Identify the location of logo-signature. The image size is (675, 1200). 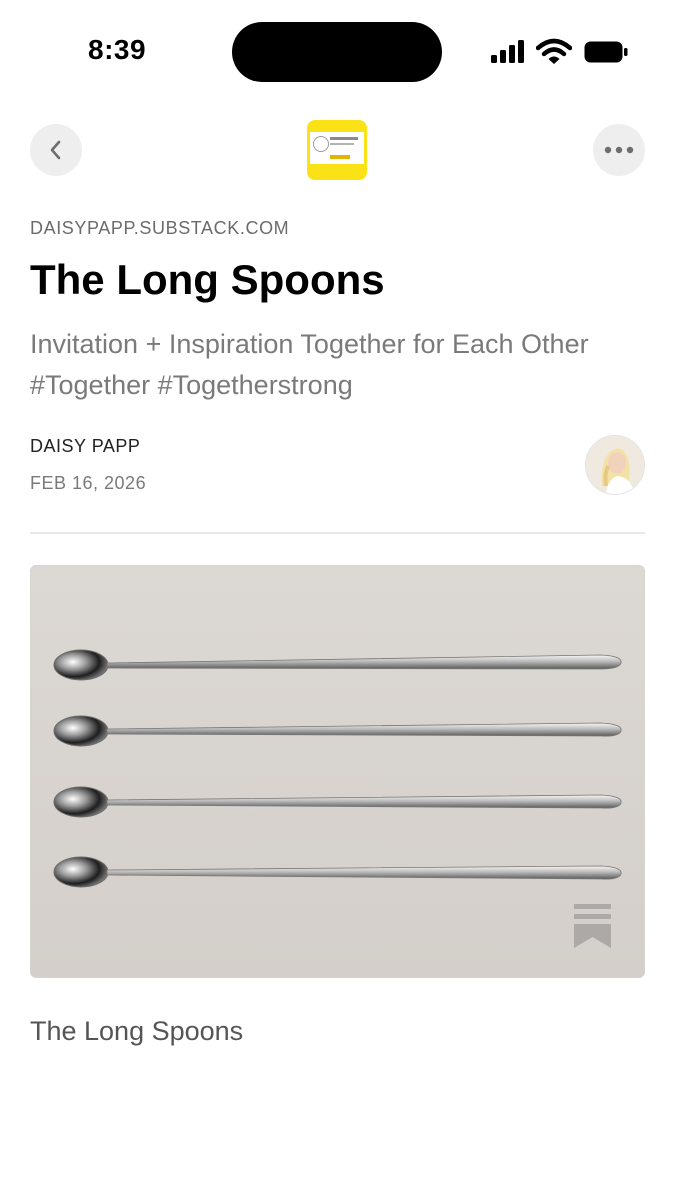
(340, 157).